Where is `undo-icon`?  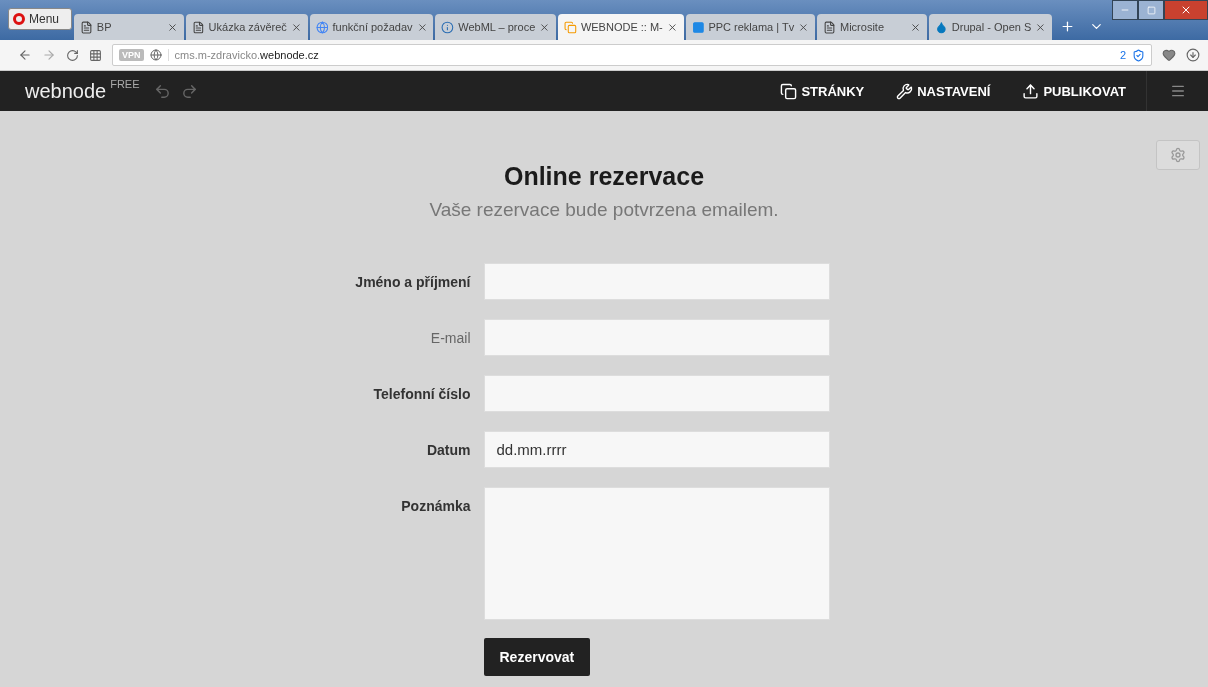
undo-icon is located at coordinates (162, 91).